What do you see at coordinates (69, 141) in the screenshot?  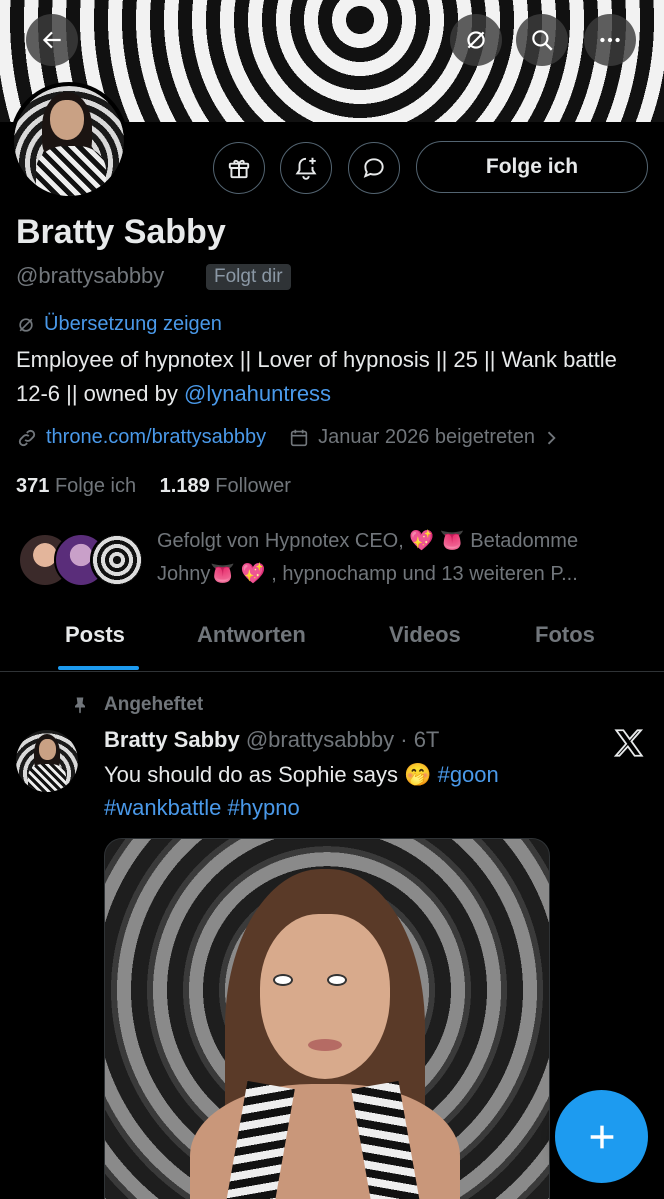 I see `profile-avatar` at bounding box center [69, 141].